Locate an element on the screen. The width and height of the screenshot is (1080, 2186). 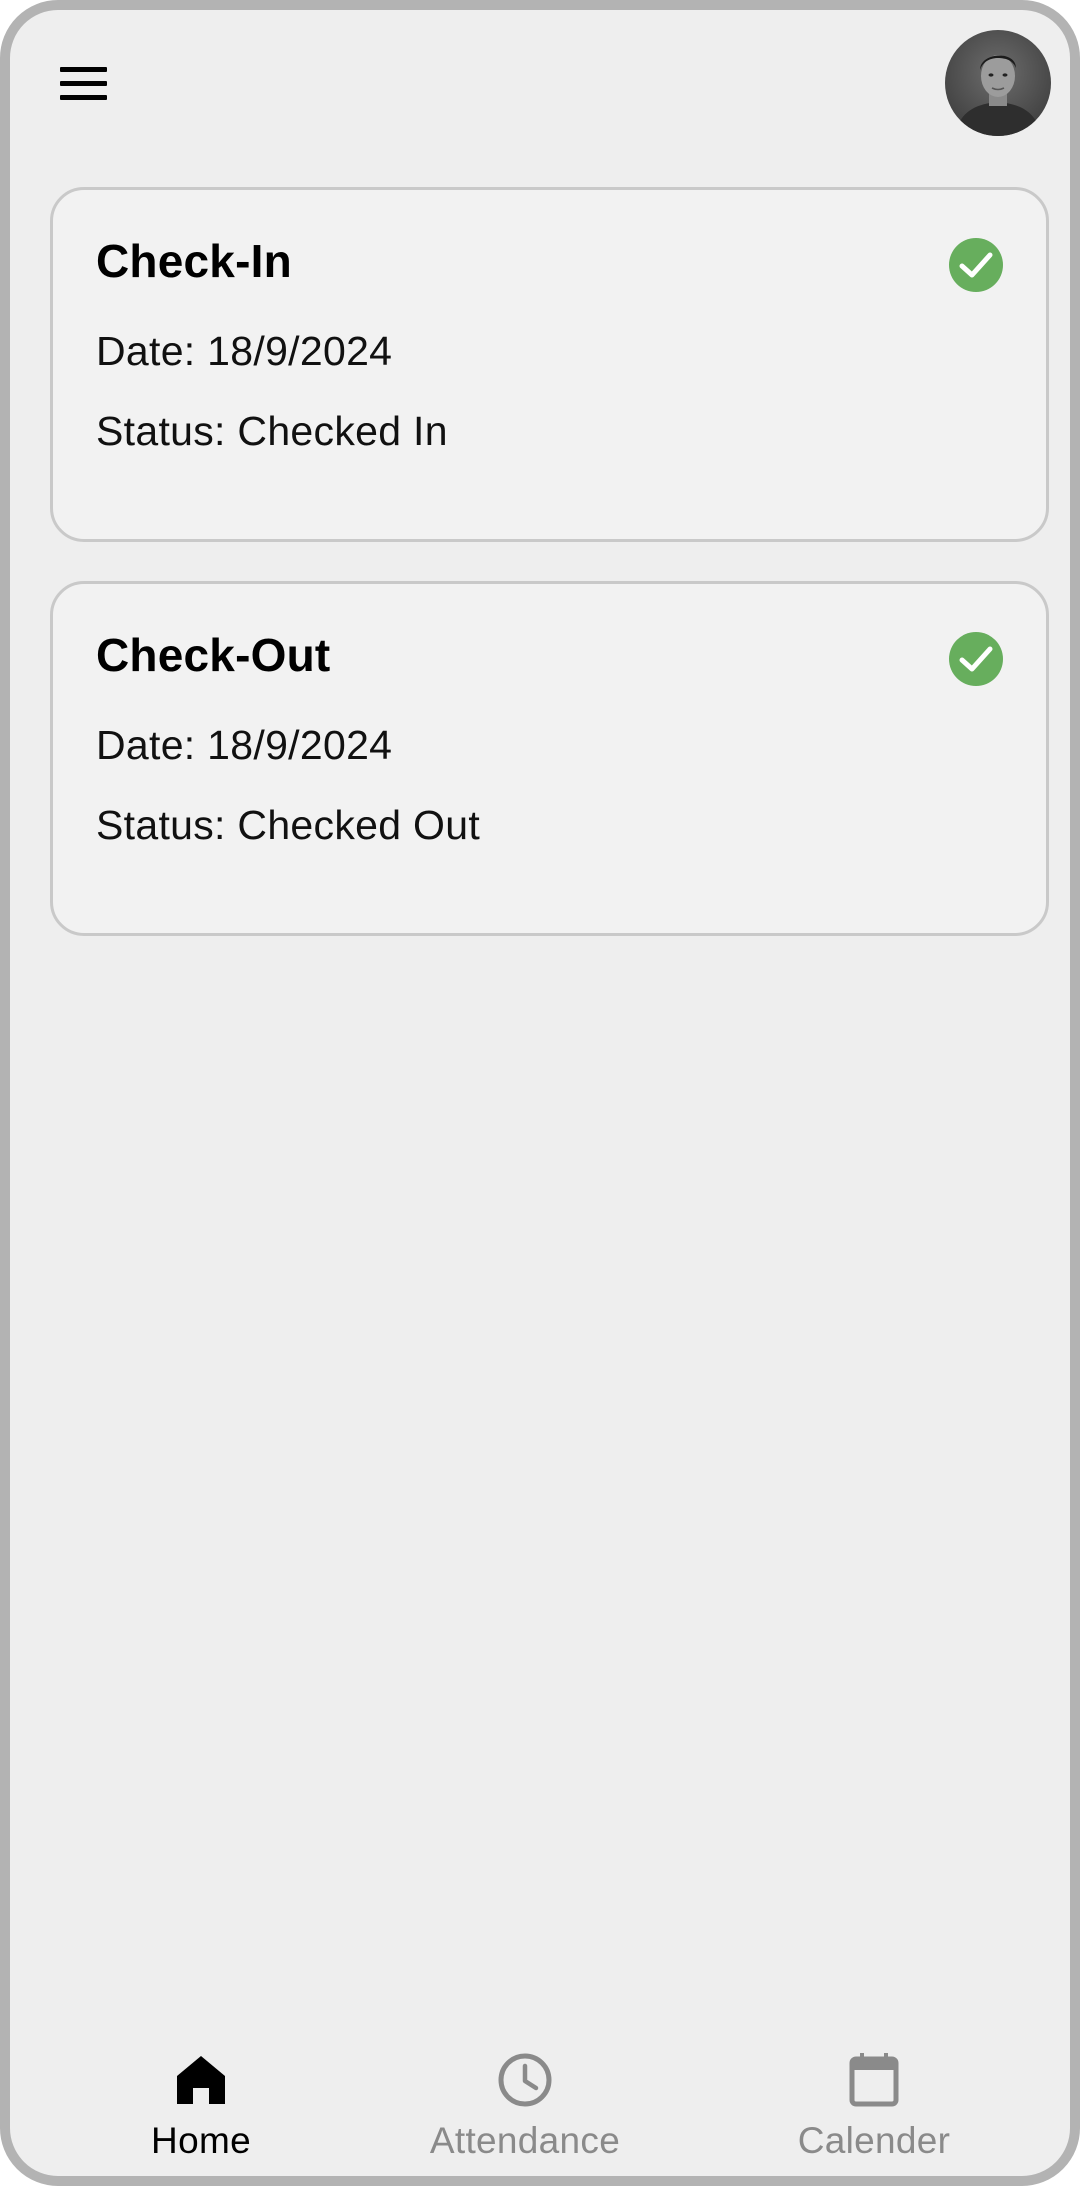
nav-label-home: Home is located at coordinates (201, 2140).